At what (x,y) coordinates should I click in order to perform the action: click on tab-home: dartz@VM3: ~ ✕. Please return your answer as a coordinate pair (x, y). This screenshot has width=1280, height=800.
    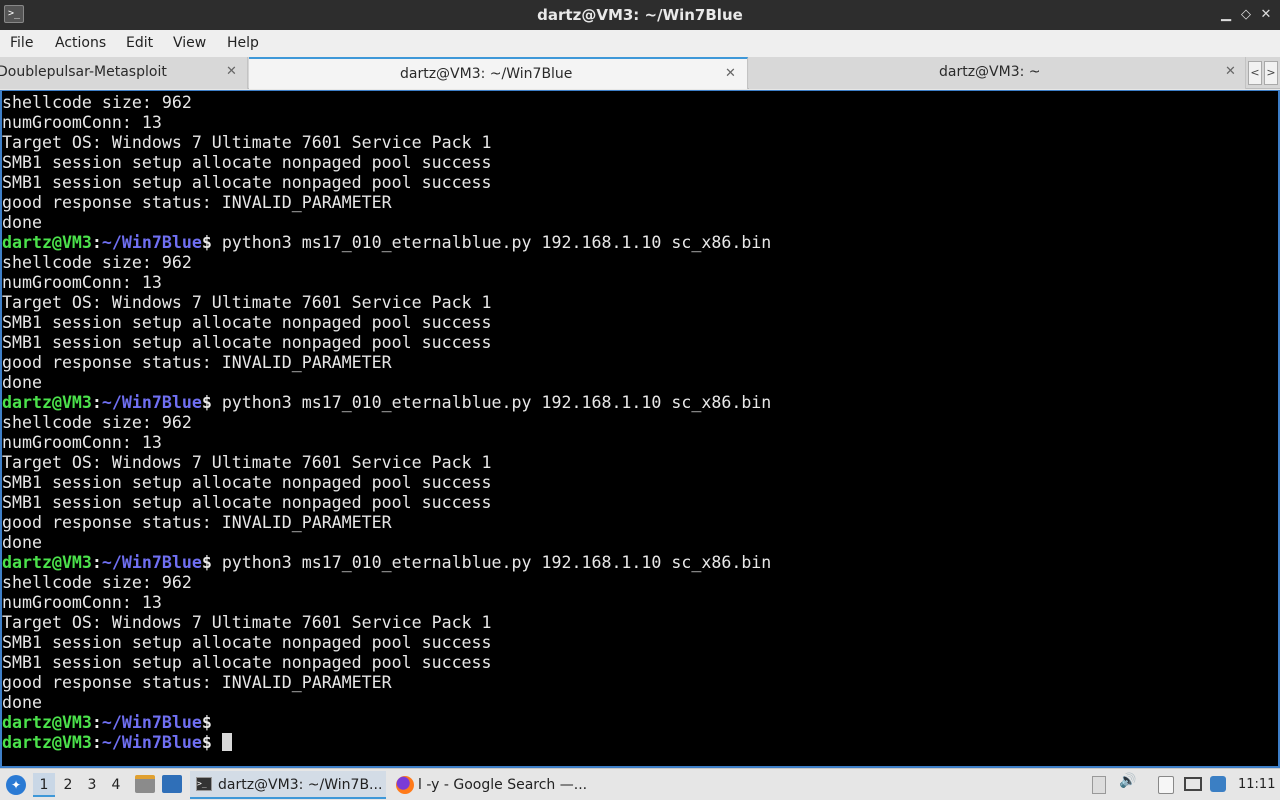
    Looking at the image, I should click on (997, 73).